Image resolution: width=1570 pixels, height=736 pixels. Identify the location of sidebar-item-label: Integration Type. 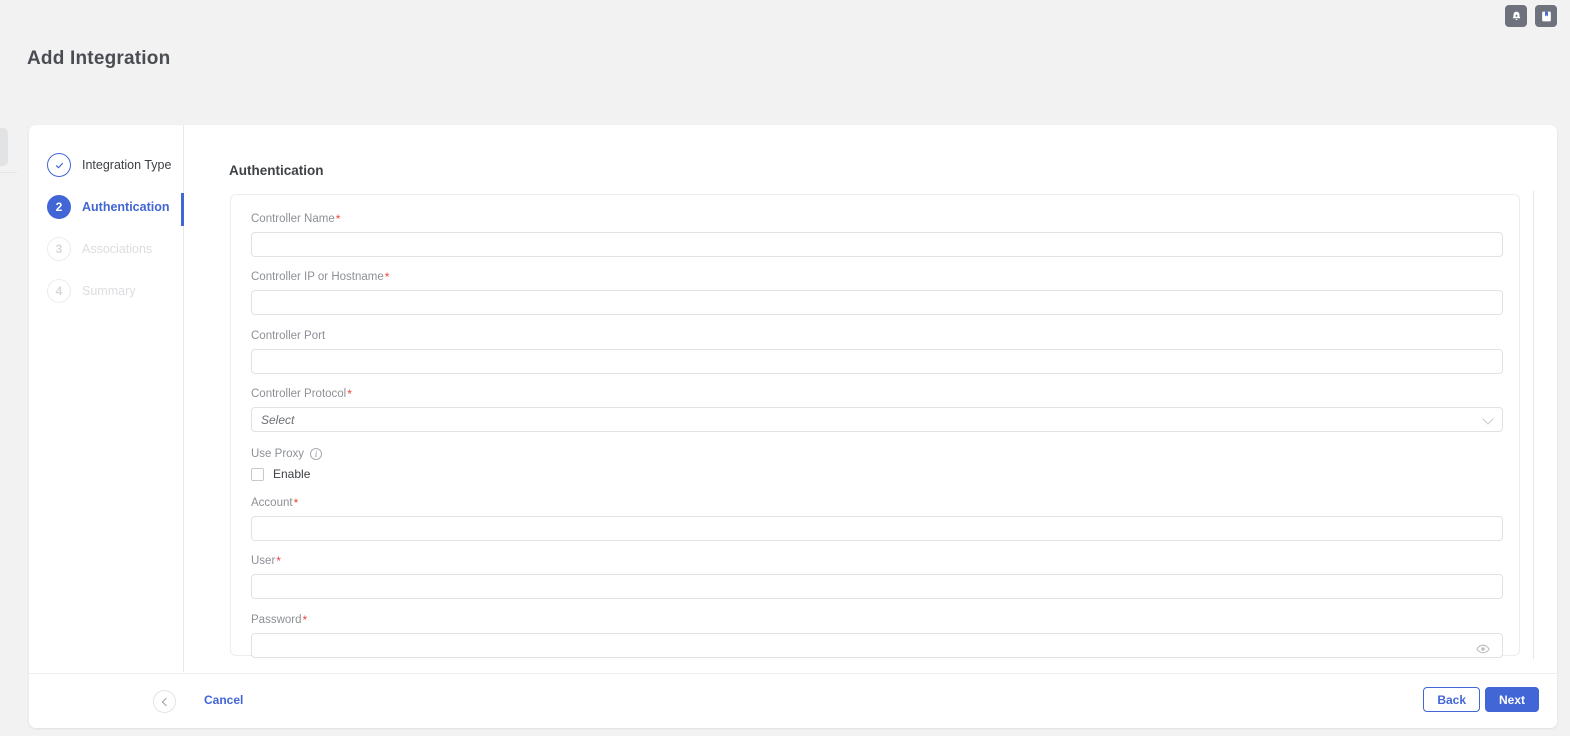
(127, 165).